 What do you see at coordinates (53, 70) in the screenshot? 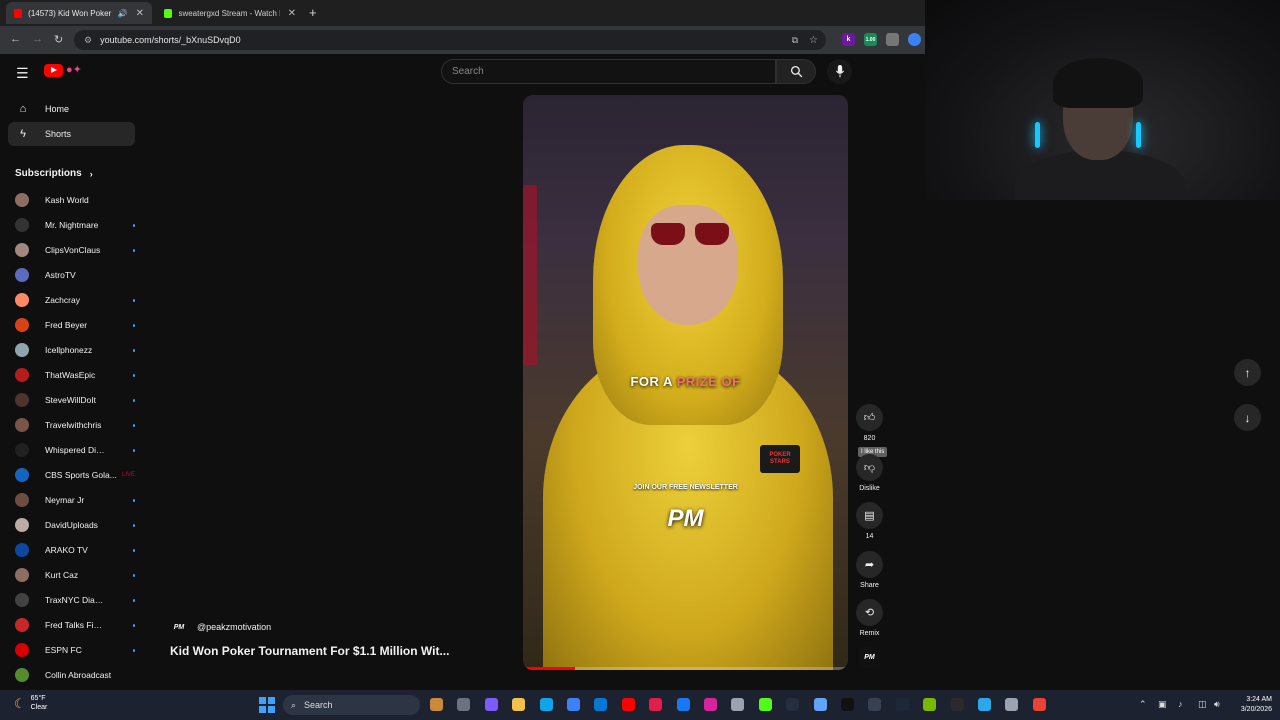
I see `youtube-logo` at bounding box center [53, 70].